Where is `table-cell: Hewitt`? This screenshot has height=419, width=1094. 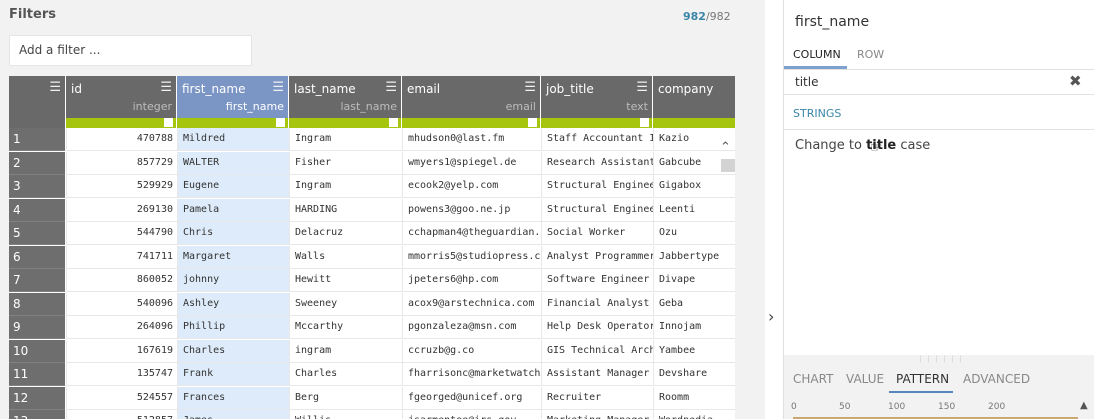 table-cell: Hewitt is located at coordinates (345, 280).